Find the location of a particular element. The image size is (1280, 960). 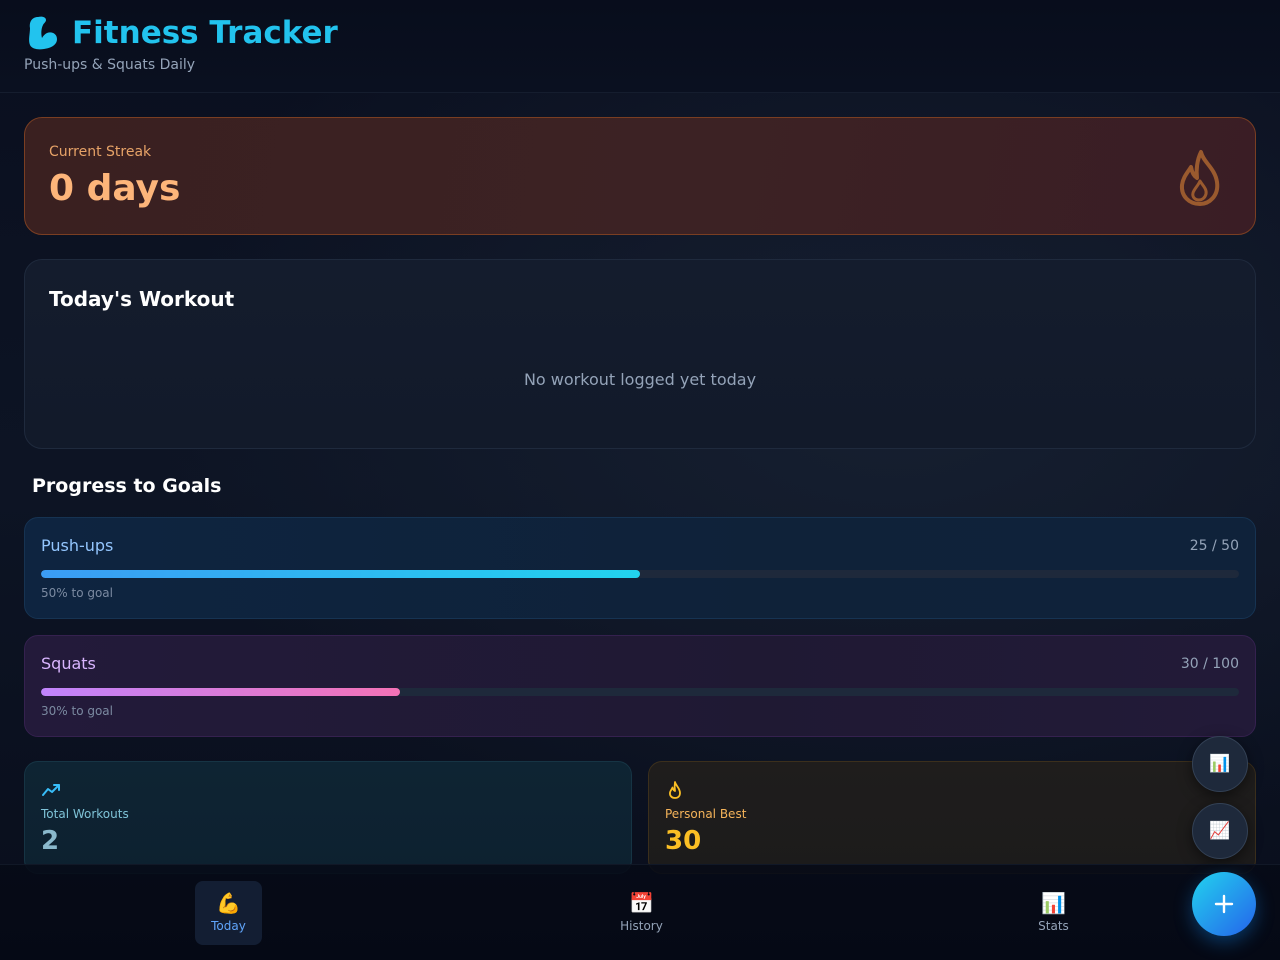

goal-caption: 50% to goal is located at coordinates (77, 593).